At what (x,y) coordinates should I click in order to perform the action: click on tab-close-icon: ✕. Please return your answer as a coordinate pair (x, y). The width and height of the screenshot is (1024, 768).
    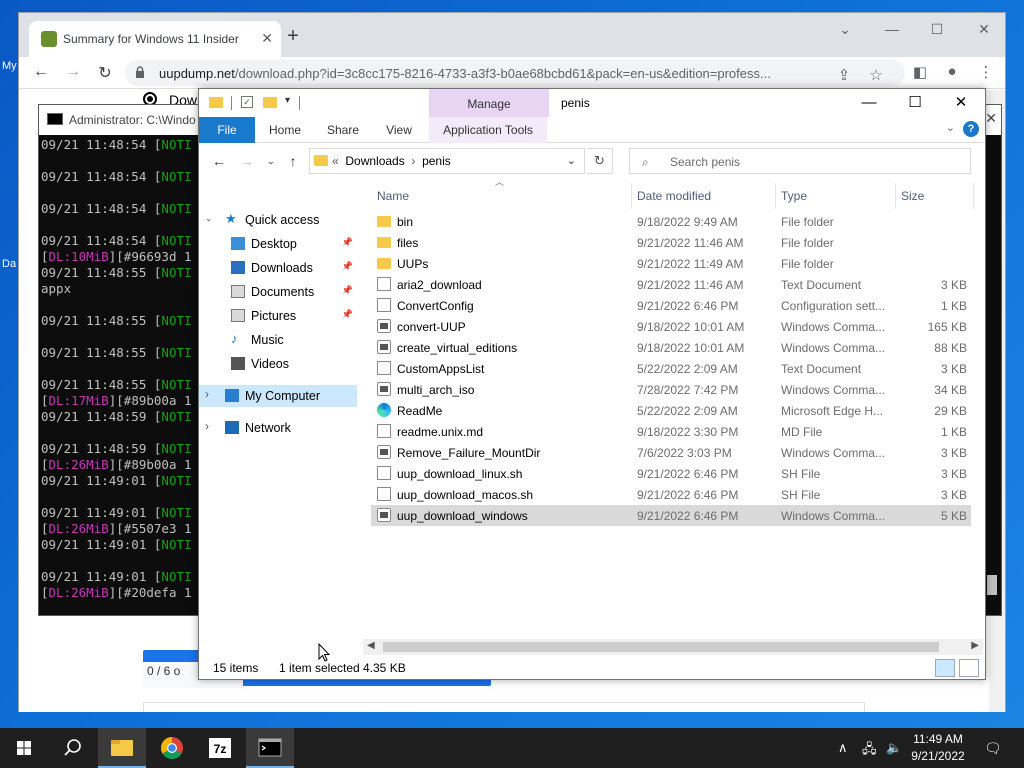
    Looking at the image, I should click on (267, 38).